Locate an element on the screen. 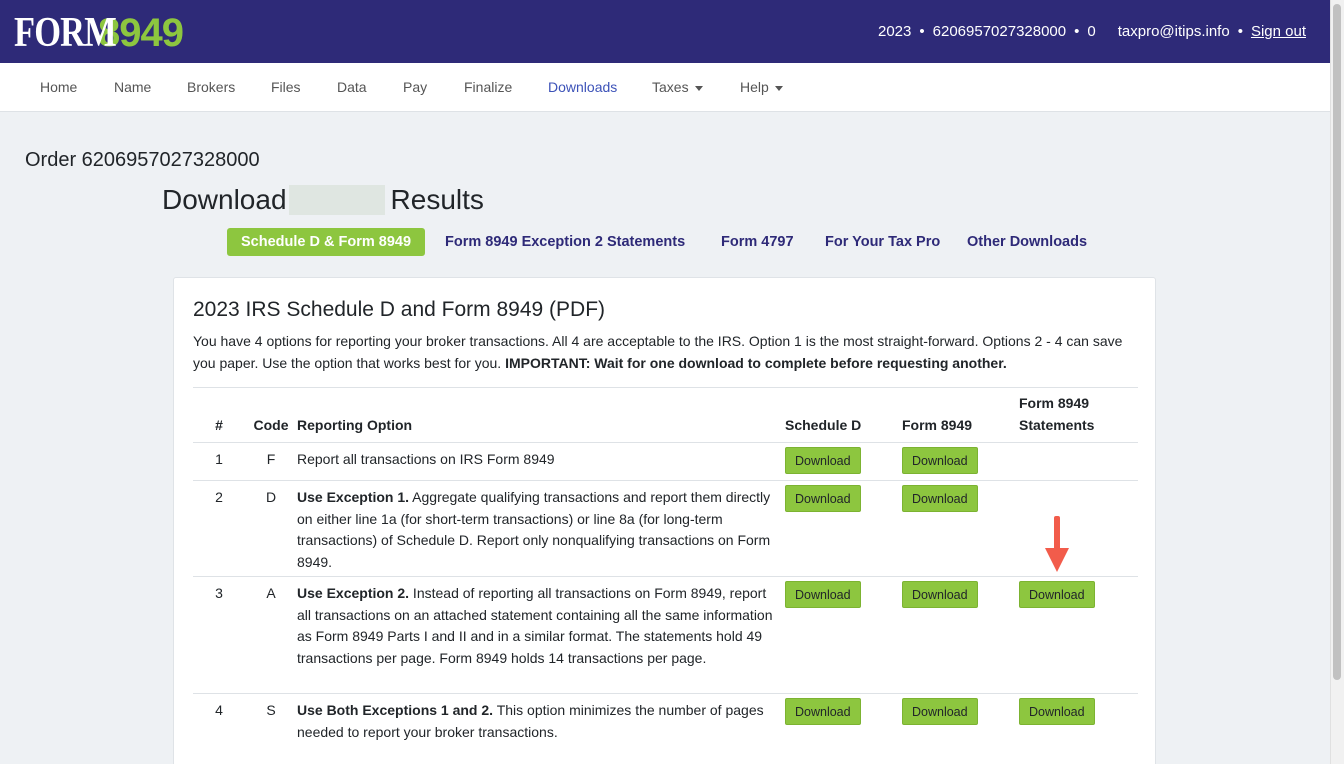  nav-pay: Pay is located at coordinates (415, 87).